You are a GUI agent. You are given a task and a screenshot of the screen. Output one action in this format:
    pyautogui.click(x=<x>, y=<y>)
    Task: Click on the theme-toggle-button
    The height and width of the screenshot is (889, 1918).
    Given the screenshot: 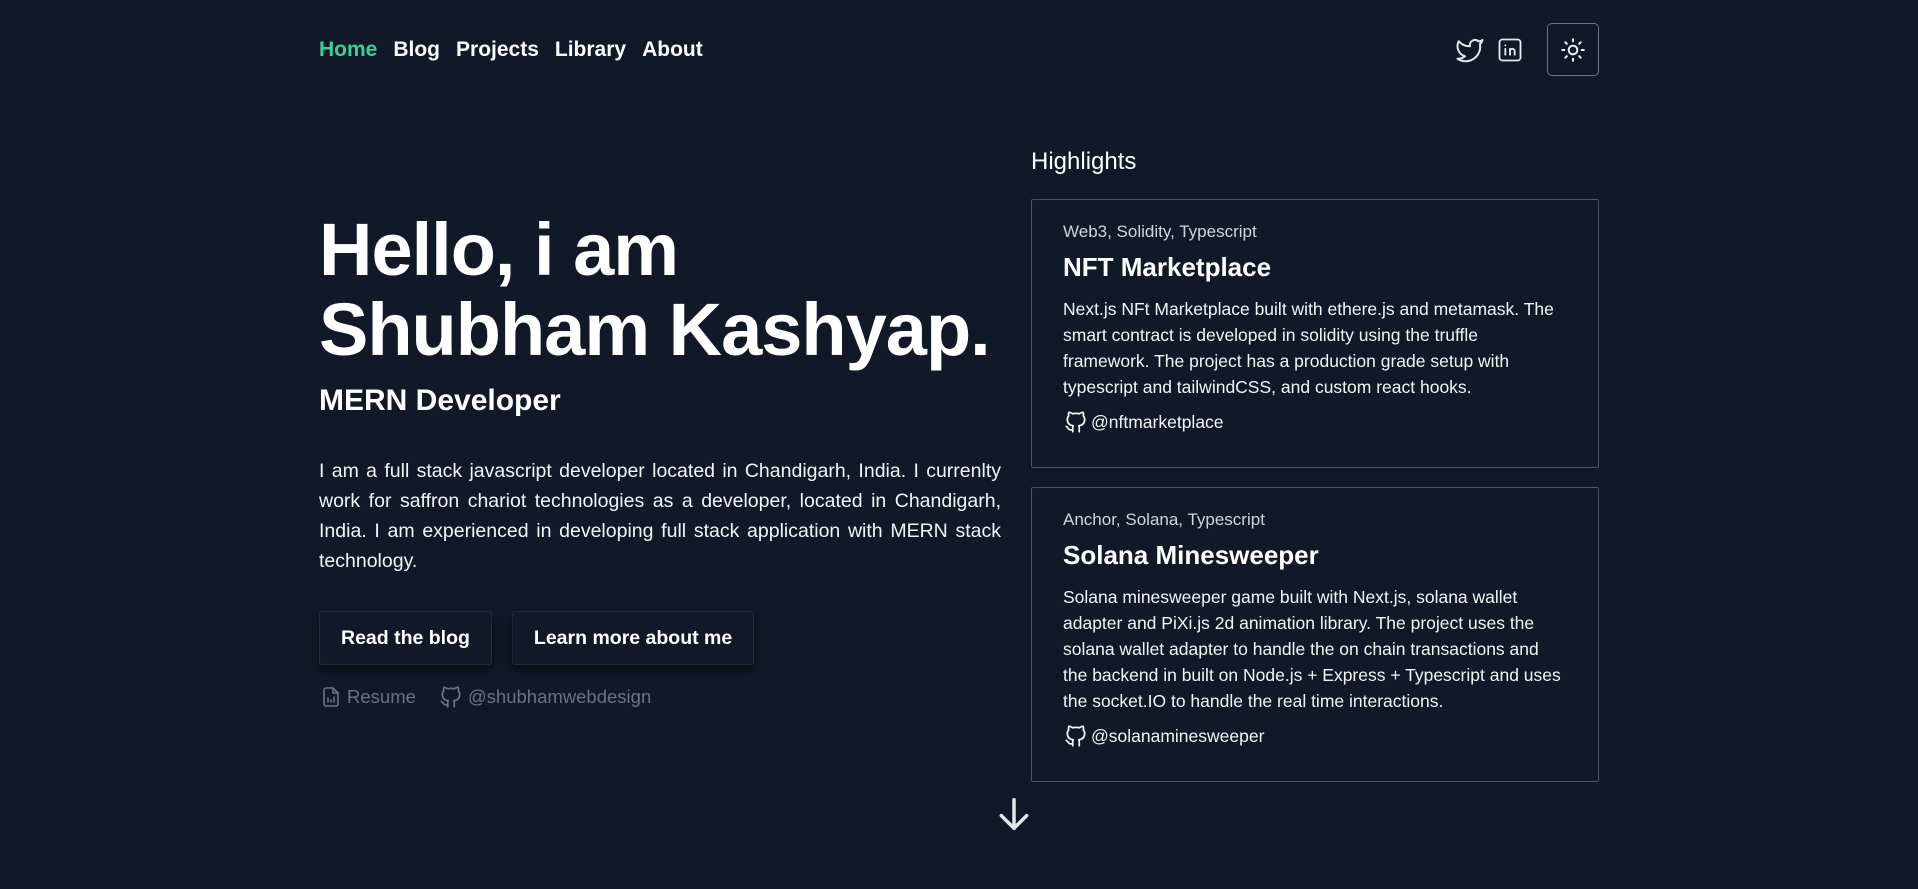 What is the action you would take?
    pyautogui.click(x=1573, y=49)
    